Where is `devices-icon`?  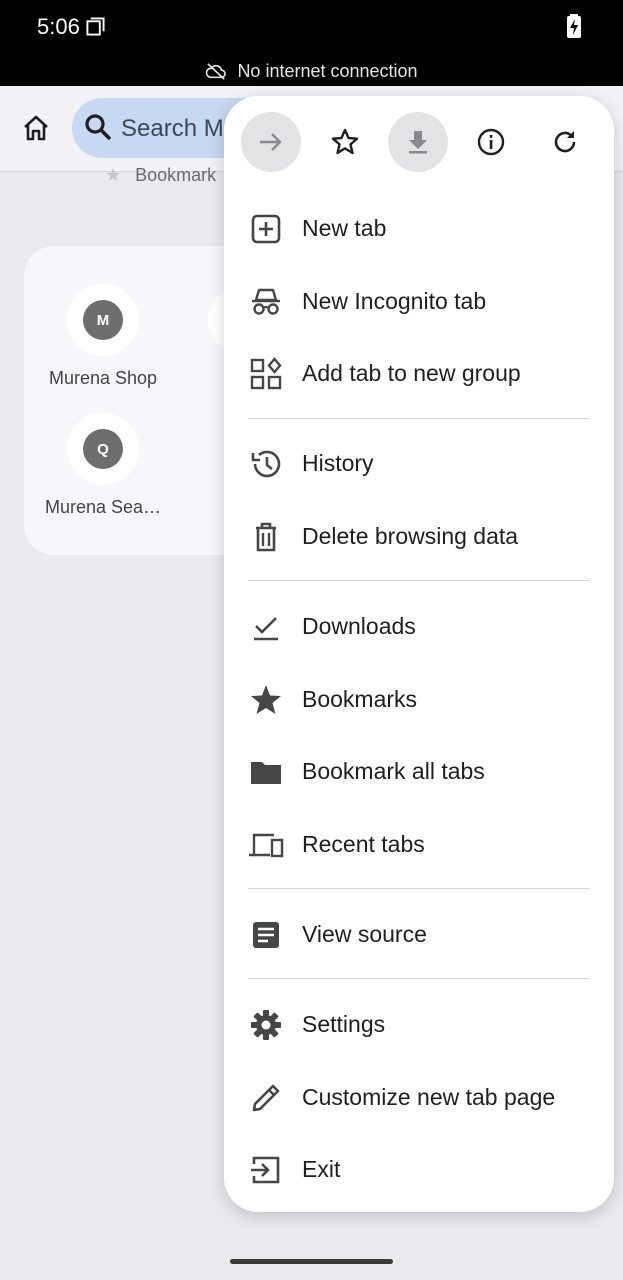
devices-icon is located at coordinates (266, 845).